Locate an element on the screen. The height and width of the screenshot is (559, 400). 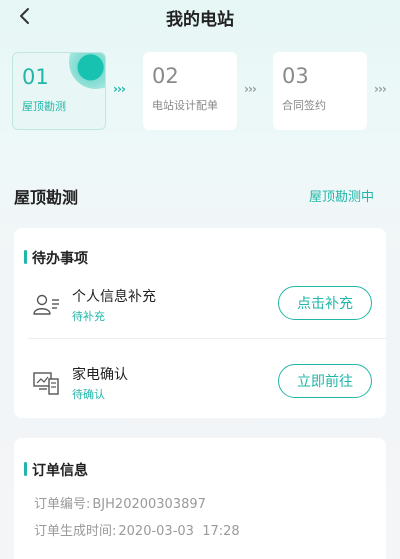
todo-item-personal-info: 个人信息补充 待补充 点击补充 is located at coordinates (200, 306).